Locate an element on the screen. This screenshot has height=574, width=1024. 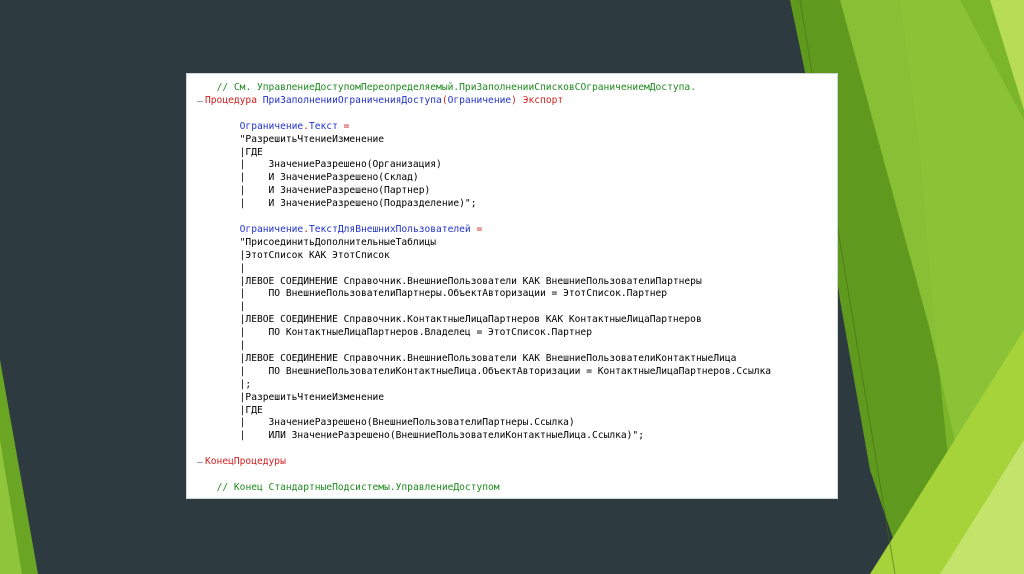
code-line: Ограничение.Текст = is located at coordinates (277, 127).